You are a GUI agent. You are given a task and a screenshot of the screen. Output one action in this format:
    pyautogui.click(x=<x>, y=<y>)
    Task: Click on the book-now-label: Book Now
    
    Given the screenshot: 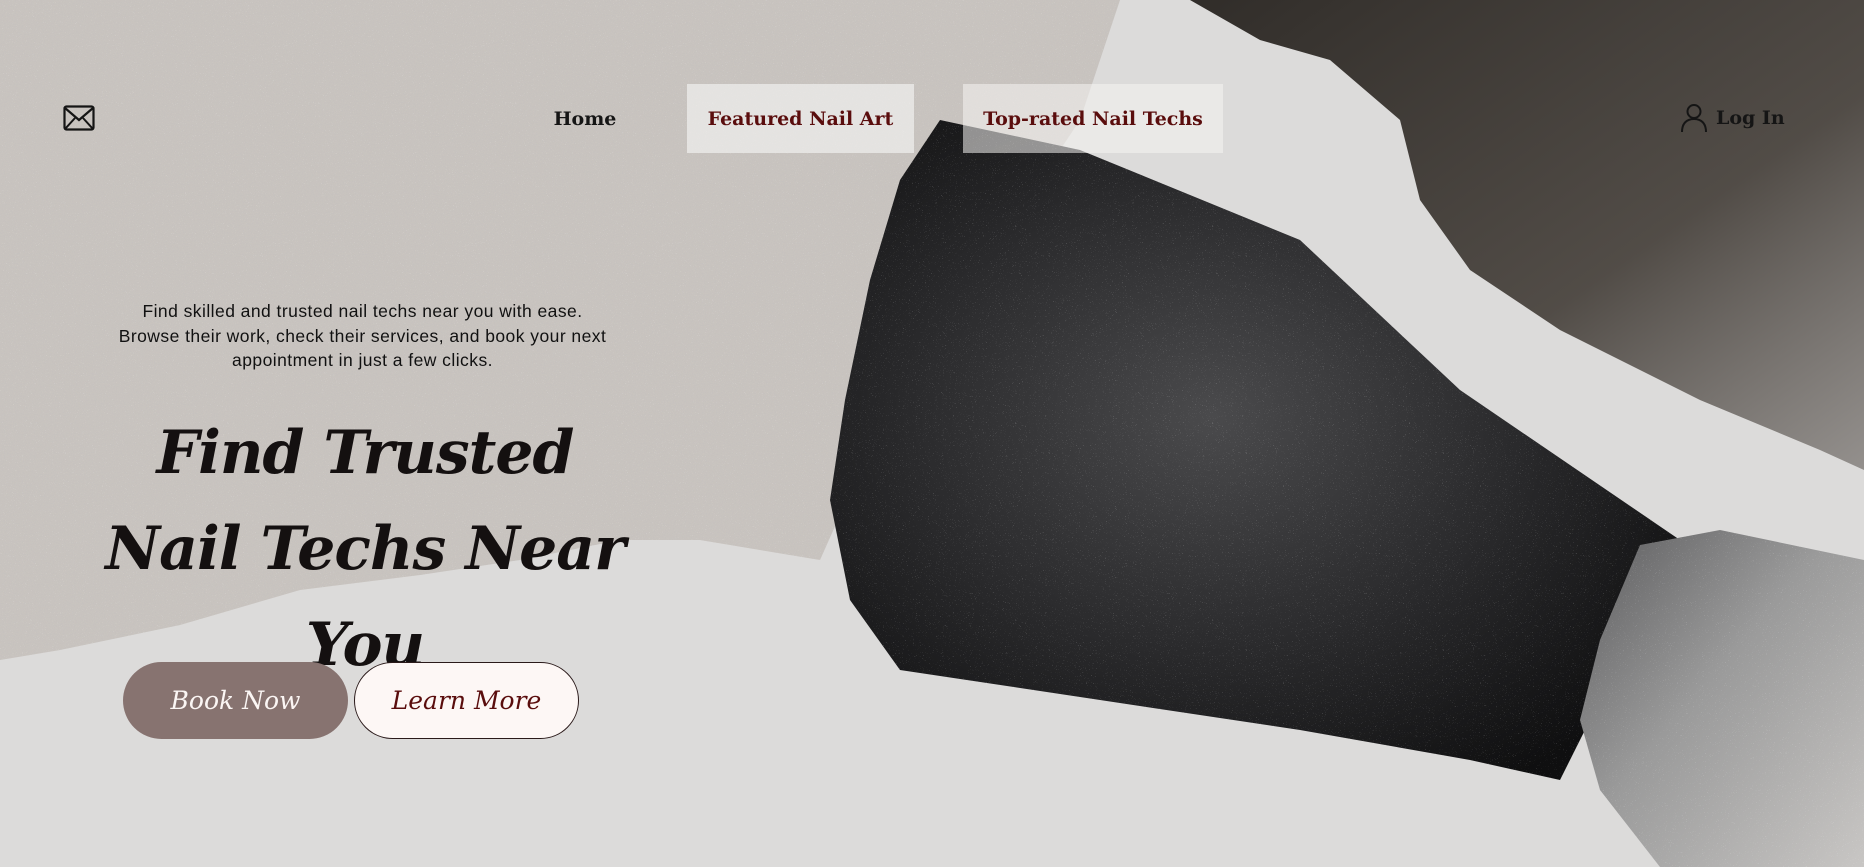 What is the action you would take?
    pyautogui.click(x=235, y=700)
    